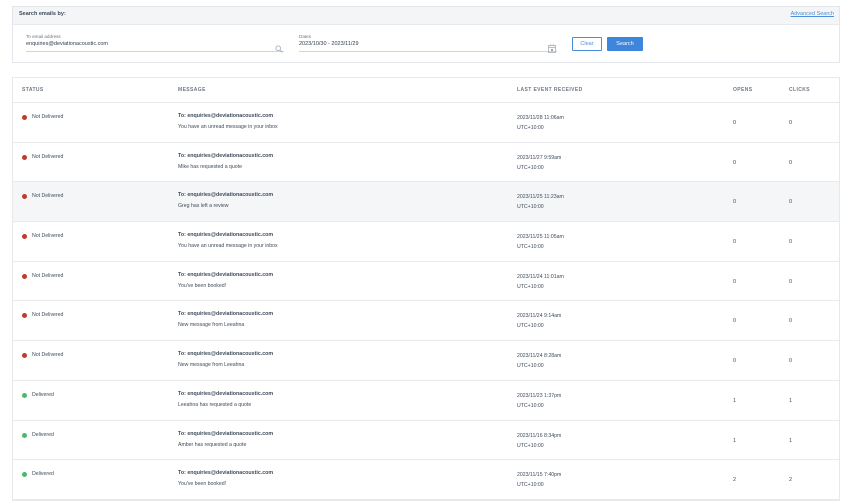  I want to click on dates-input: 2023/10/30 - 2023/11/29, so click(329, 44).